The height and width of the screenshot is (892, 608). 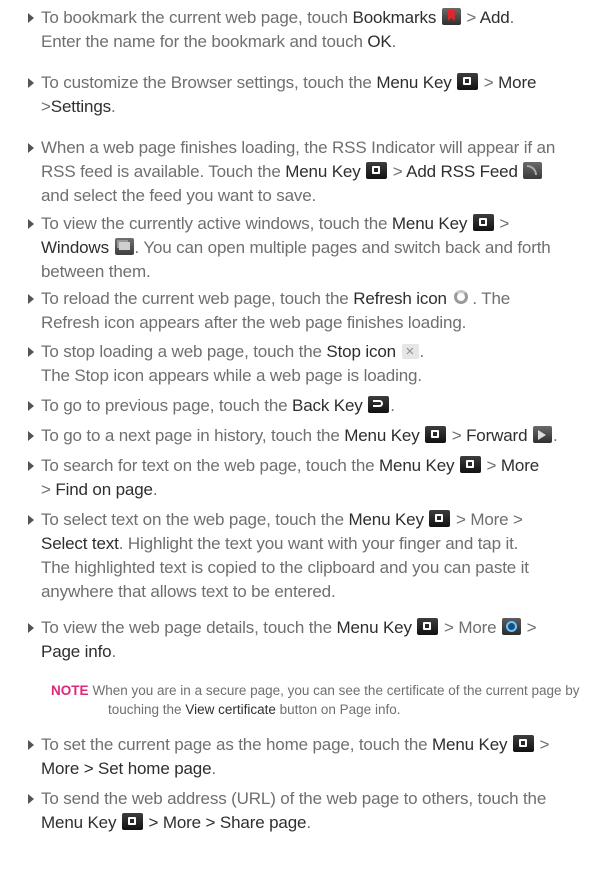 What do you see at coordinates (361, 351) in the screenshot?
I see `bold-text: Stop icon` at bounding box center [361, 351].